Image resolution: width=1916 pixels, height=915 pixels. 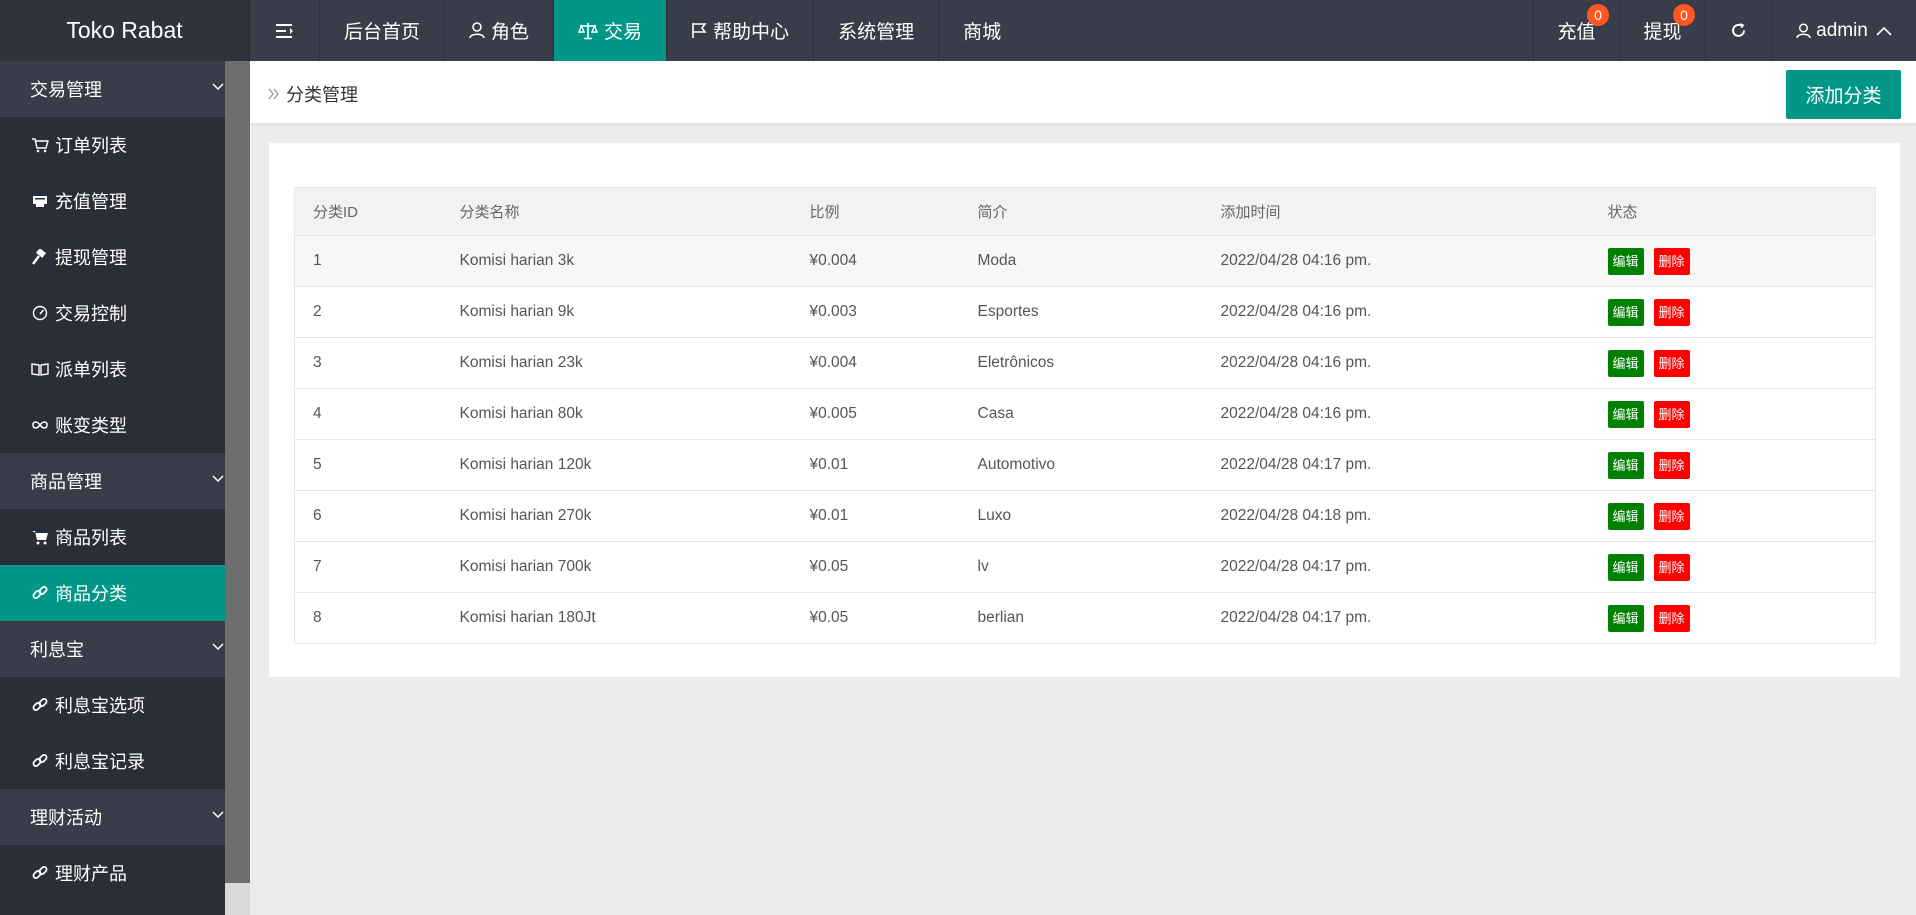 What do you see at coordinates (1099, 567) in the screenshot?
I see `cell-desc: lv` at bounding box center [1099, 567].